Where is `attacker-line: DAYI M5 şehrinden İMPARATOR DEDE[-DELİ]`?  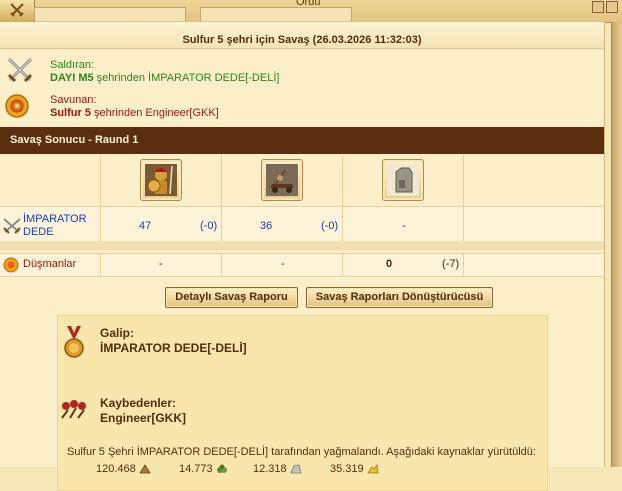 attacker-line: DAYI M5 şehrinden İMPARATOR DEDE[-DELİ] is located at coordinates (164, 78).